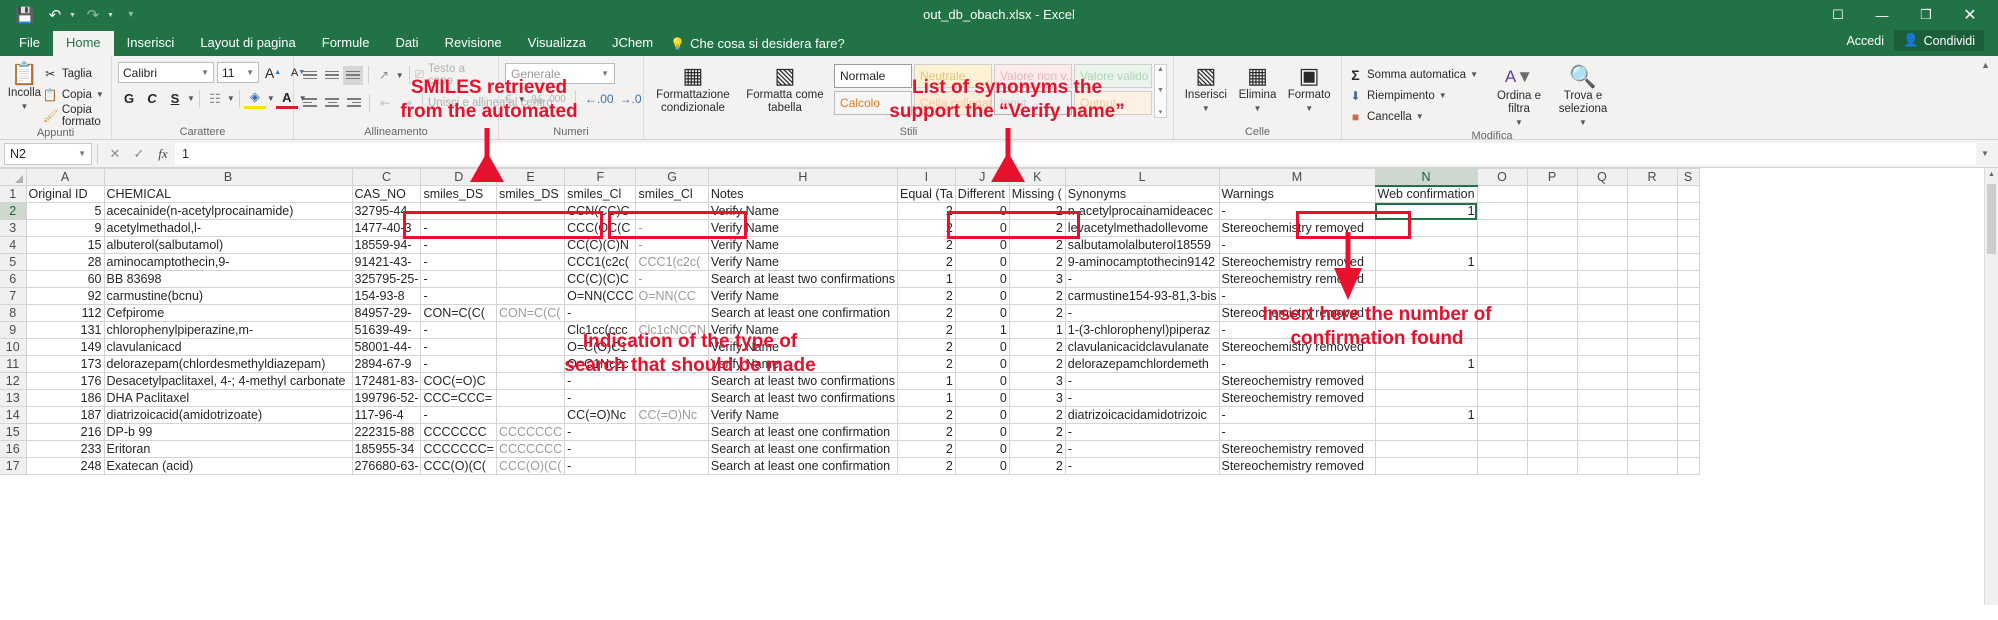 Image resolution: width=1998 pixels, height=620 pixels. Describe the element at coordinates (100, 94) in the screenshot. I see `copy-dropdown-icon: ▼` at that location.